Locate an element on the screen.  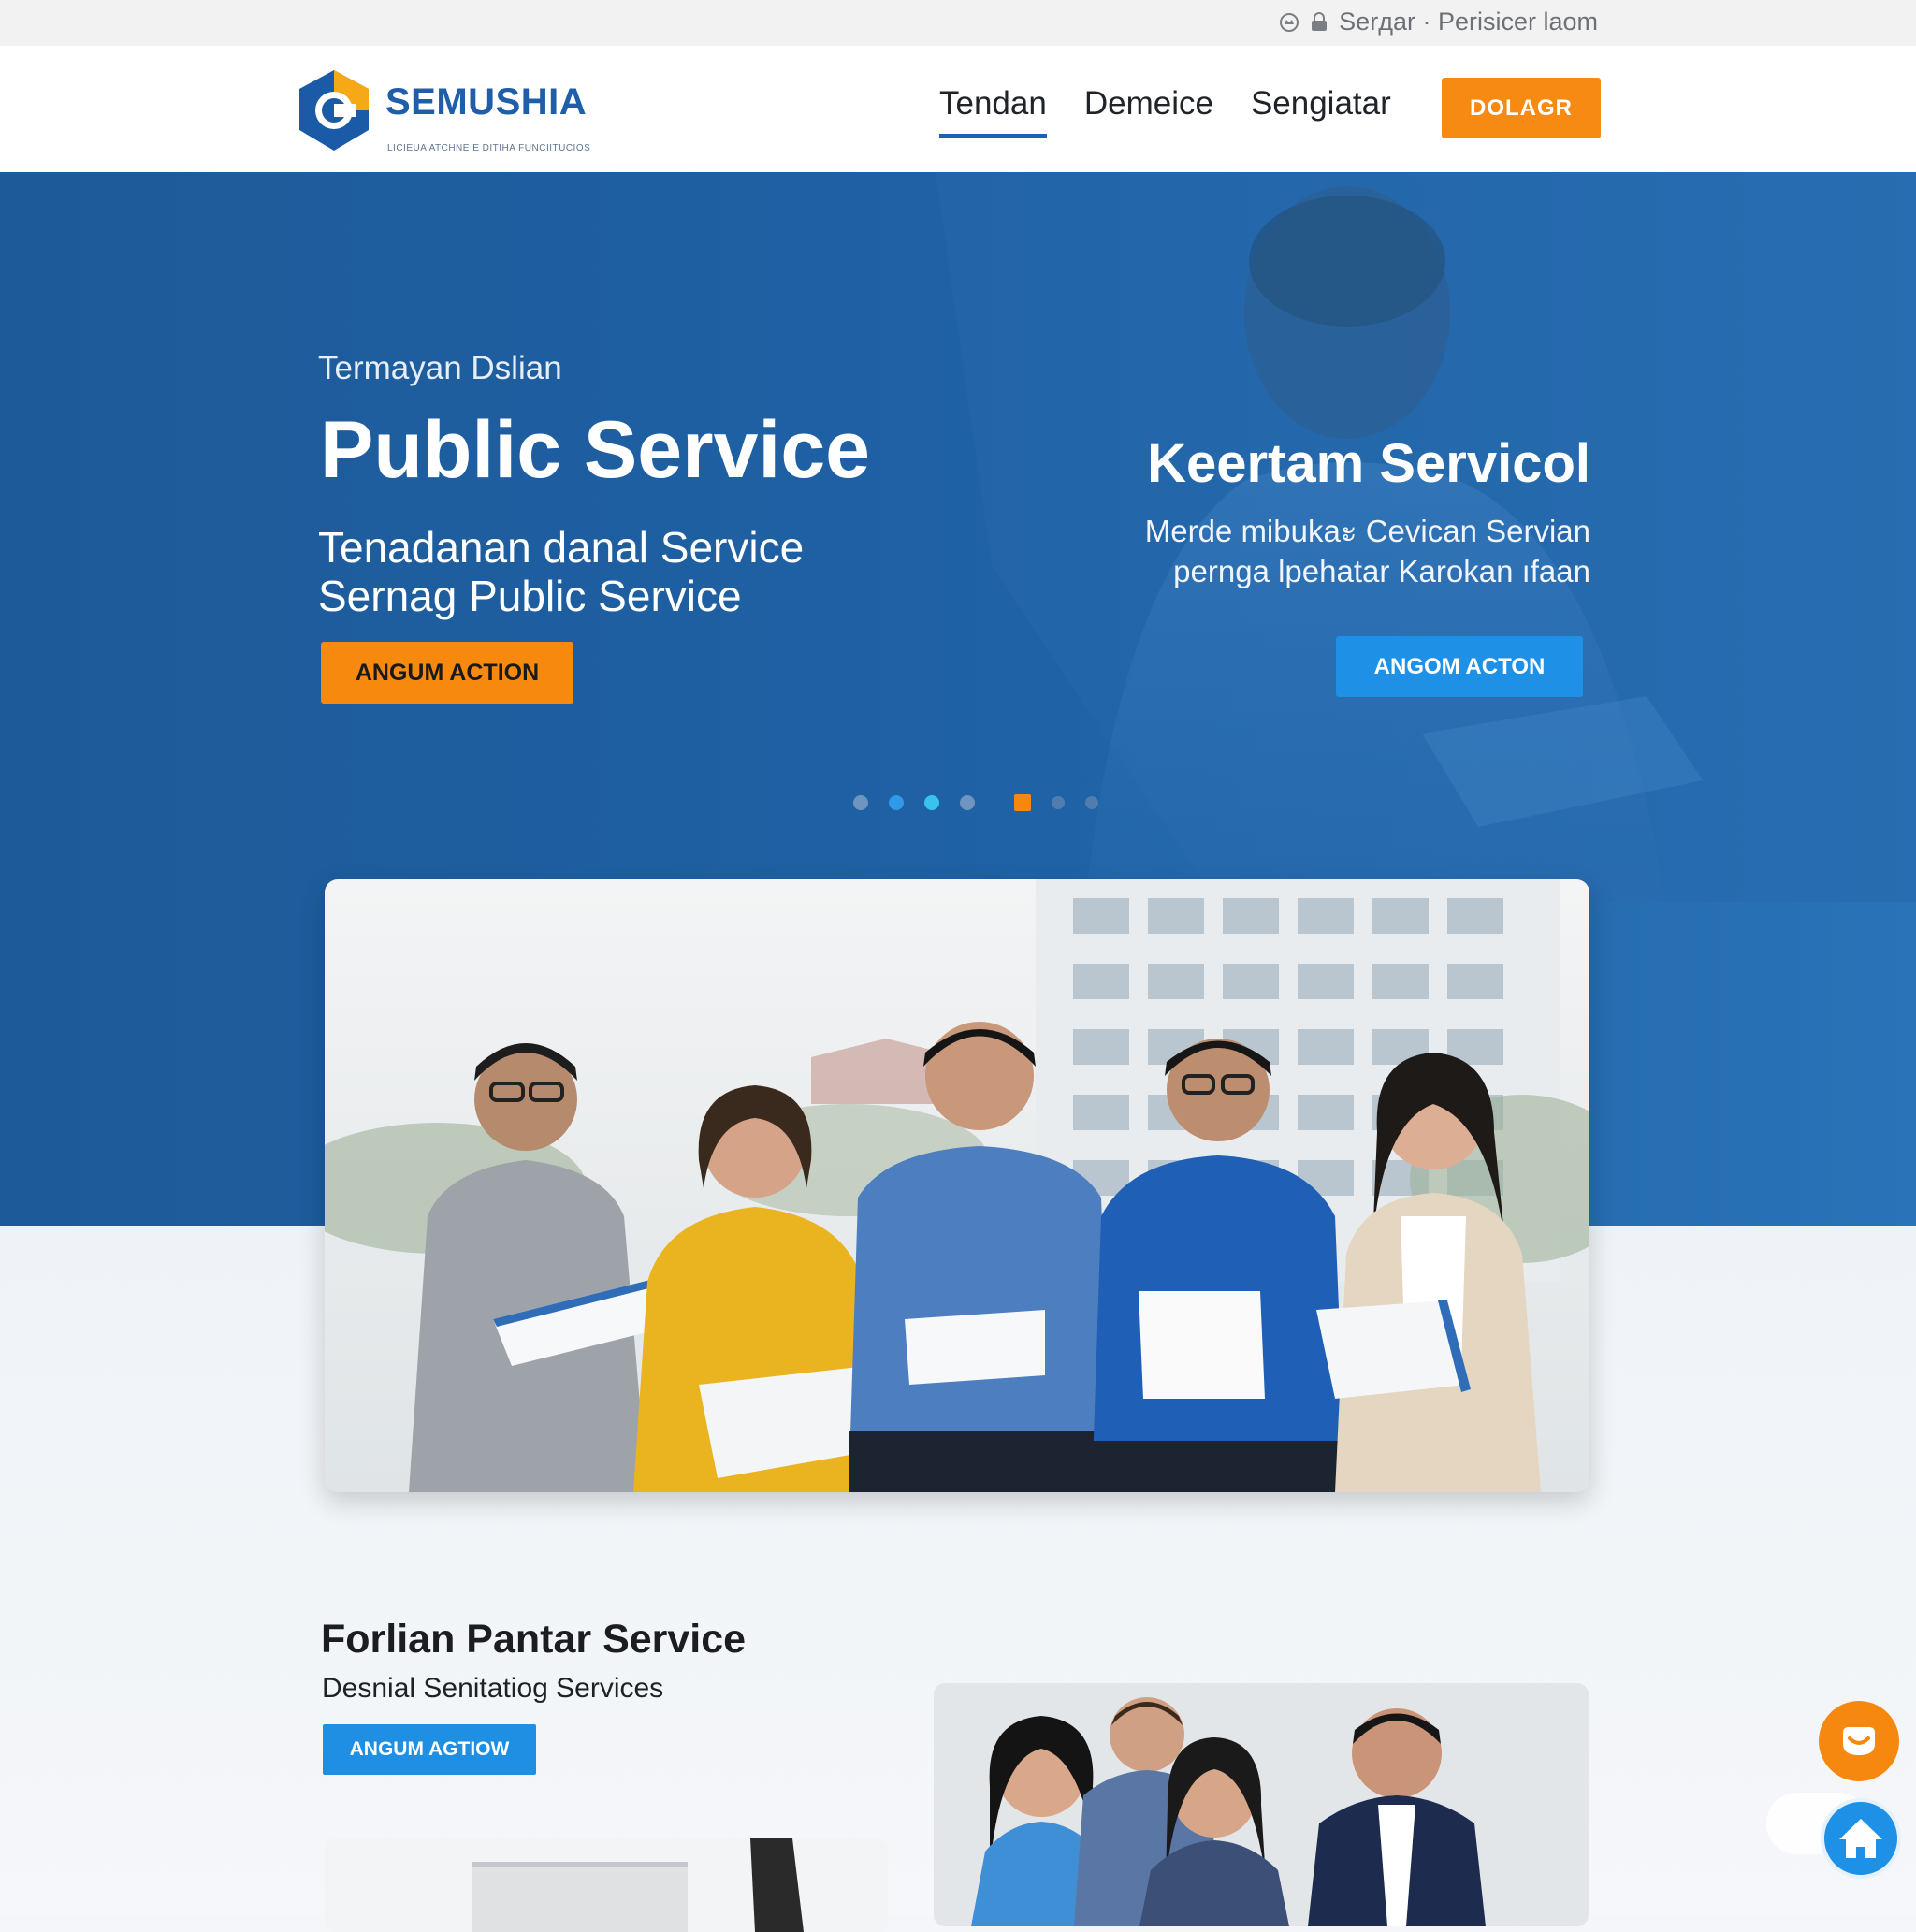
home-icon is located at coordinates (1860, 1838).